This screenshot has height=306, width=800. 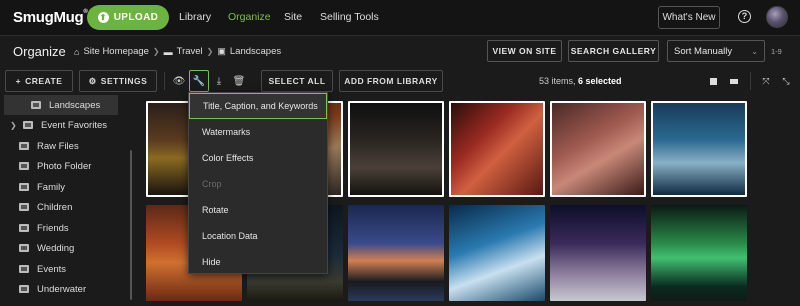 What do you see at coordinates (179, 81) in the screenshot?
I see `eye-icon: 👁` at bounding box center [179, 81].